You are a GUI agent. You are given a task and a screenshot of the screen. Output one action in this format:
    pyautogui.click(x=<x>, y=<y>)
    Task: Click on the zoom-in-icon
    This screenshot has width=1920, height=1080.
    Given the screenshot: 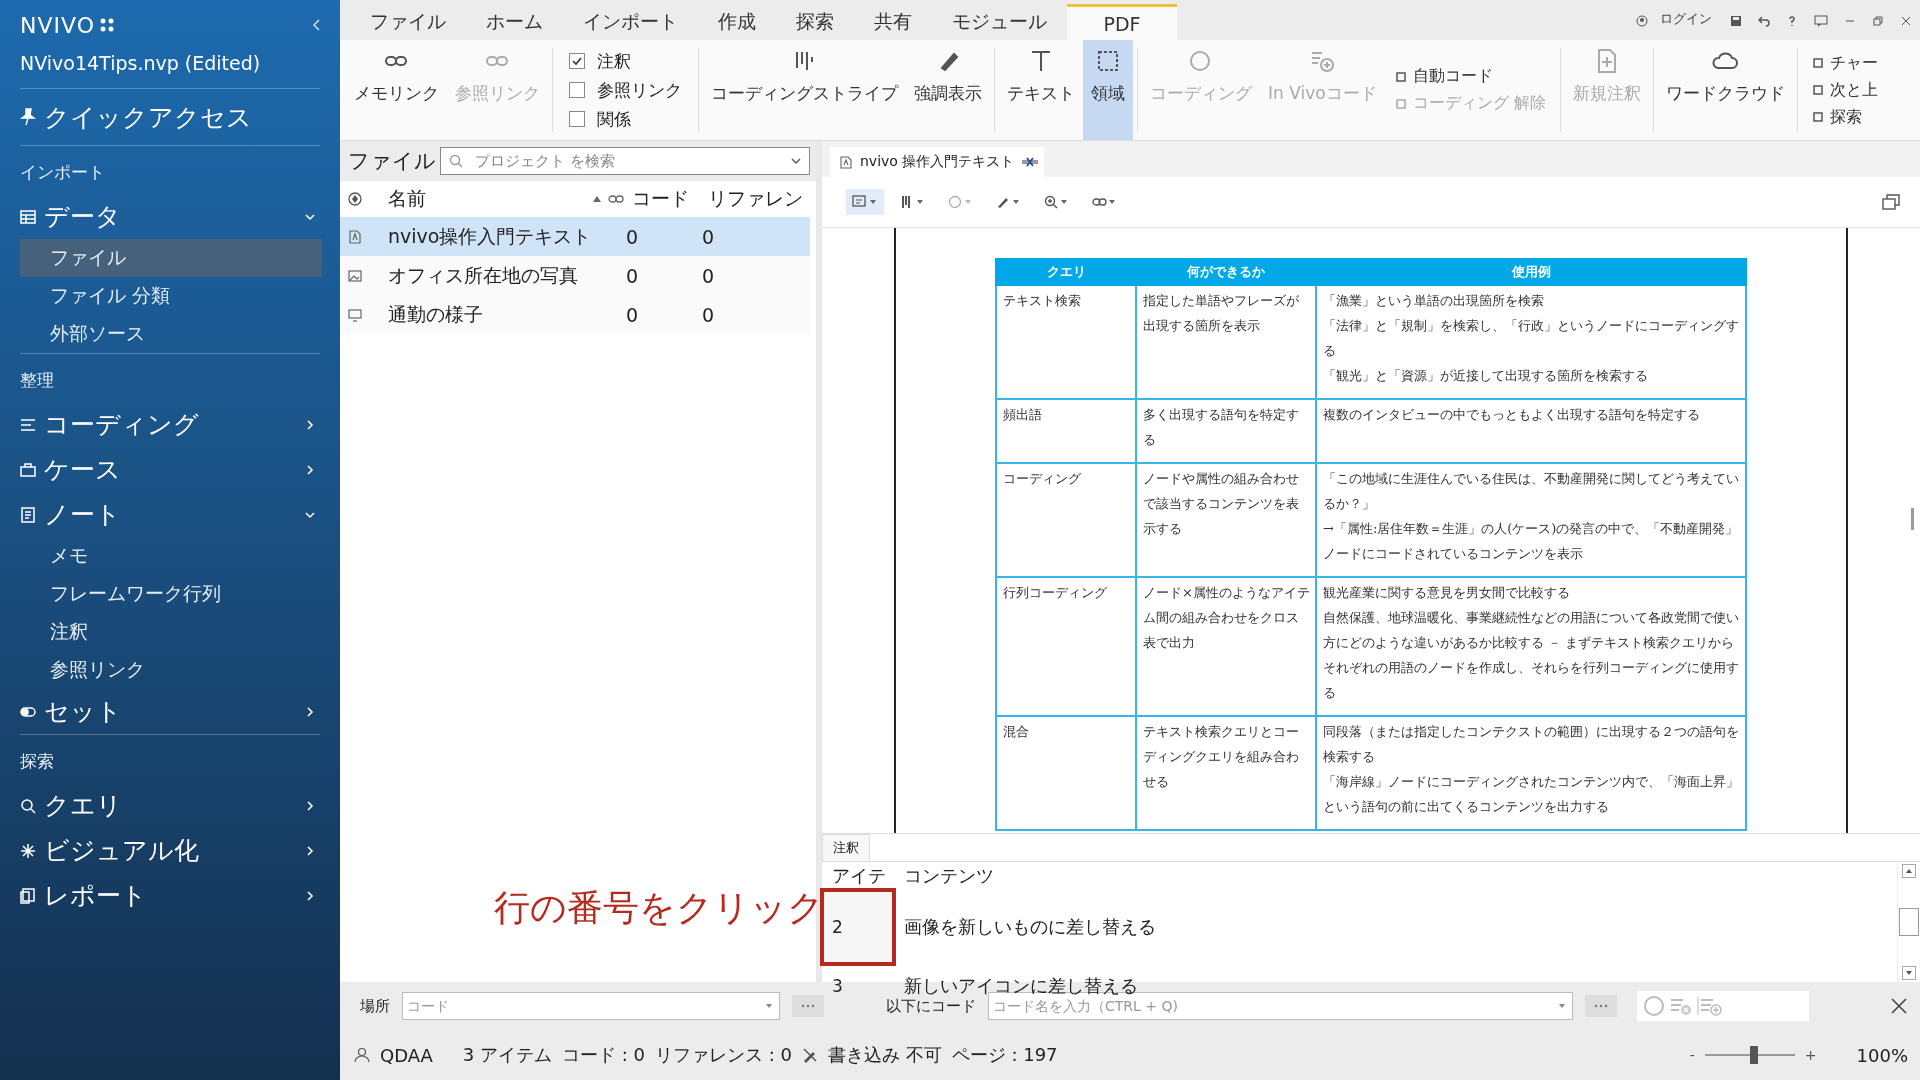 What is the action you would take?
    pyautogui.click(x=1057, y=202)
    